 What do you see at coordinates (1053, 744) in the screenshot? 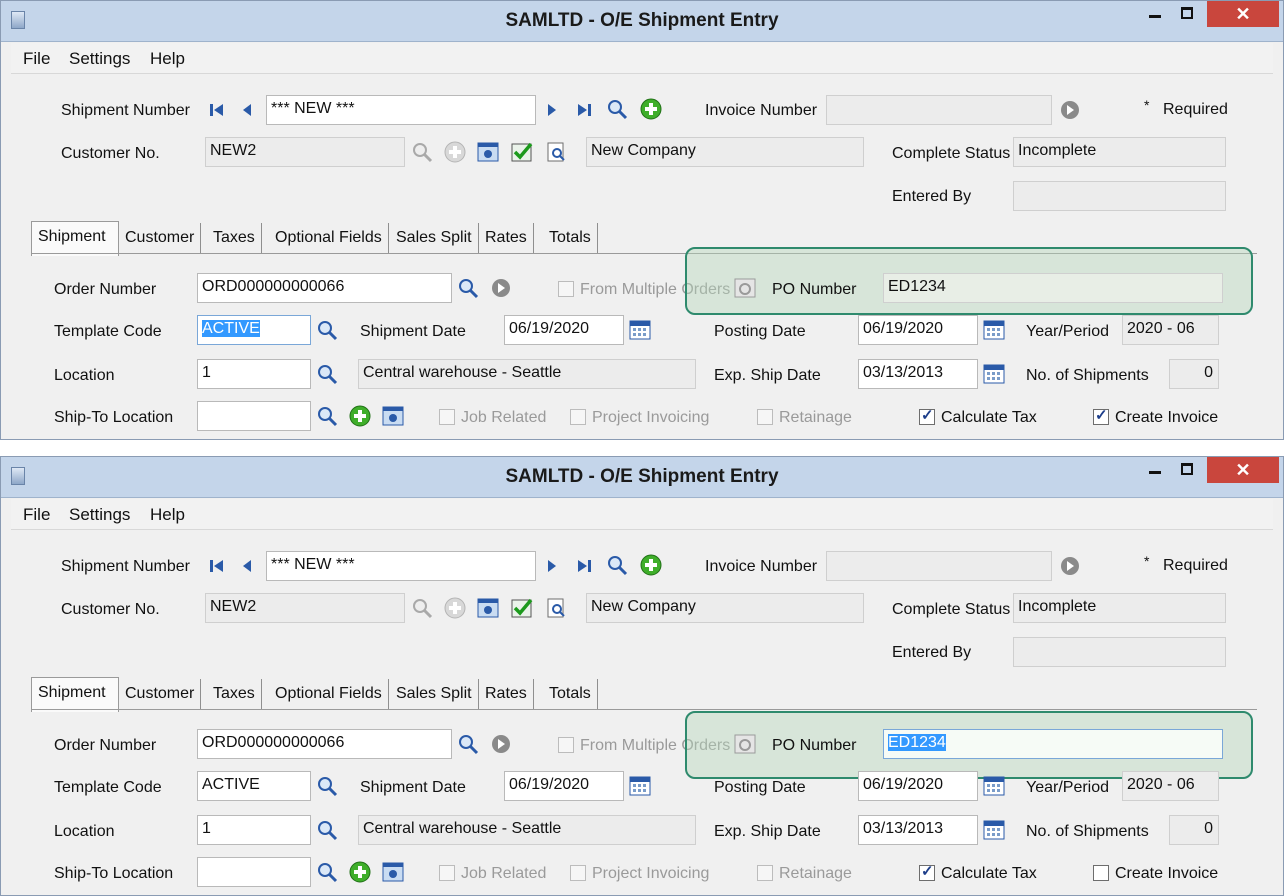
I see `po-number-input: ED1234` at bounding box center [1053, 744].